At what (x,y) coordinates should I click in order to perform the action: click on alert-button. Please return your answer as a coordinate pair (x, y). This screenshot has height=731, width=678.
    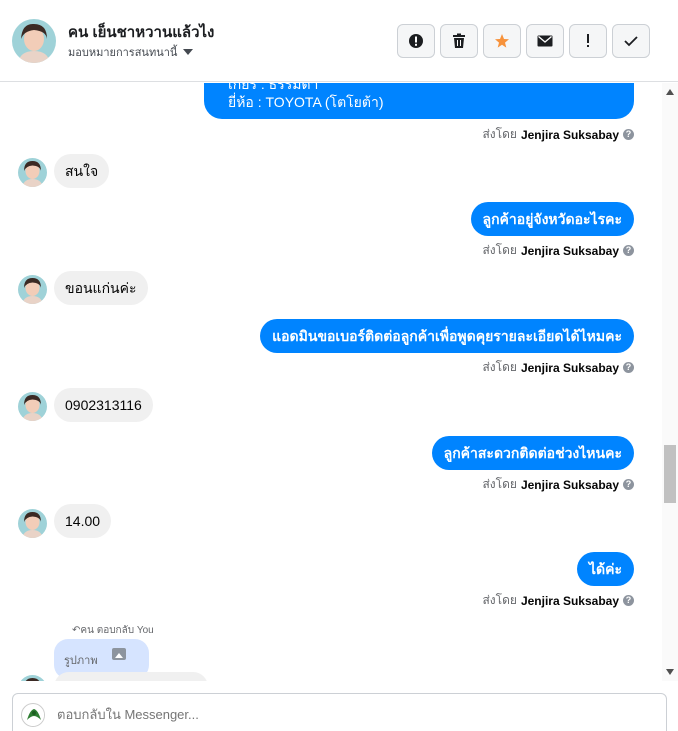
    Looking at the image, I should click on (416, 41).